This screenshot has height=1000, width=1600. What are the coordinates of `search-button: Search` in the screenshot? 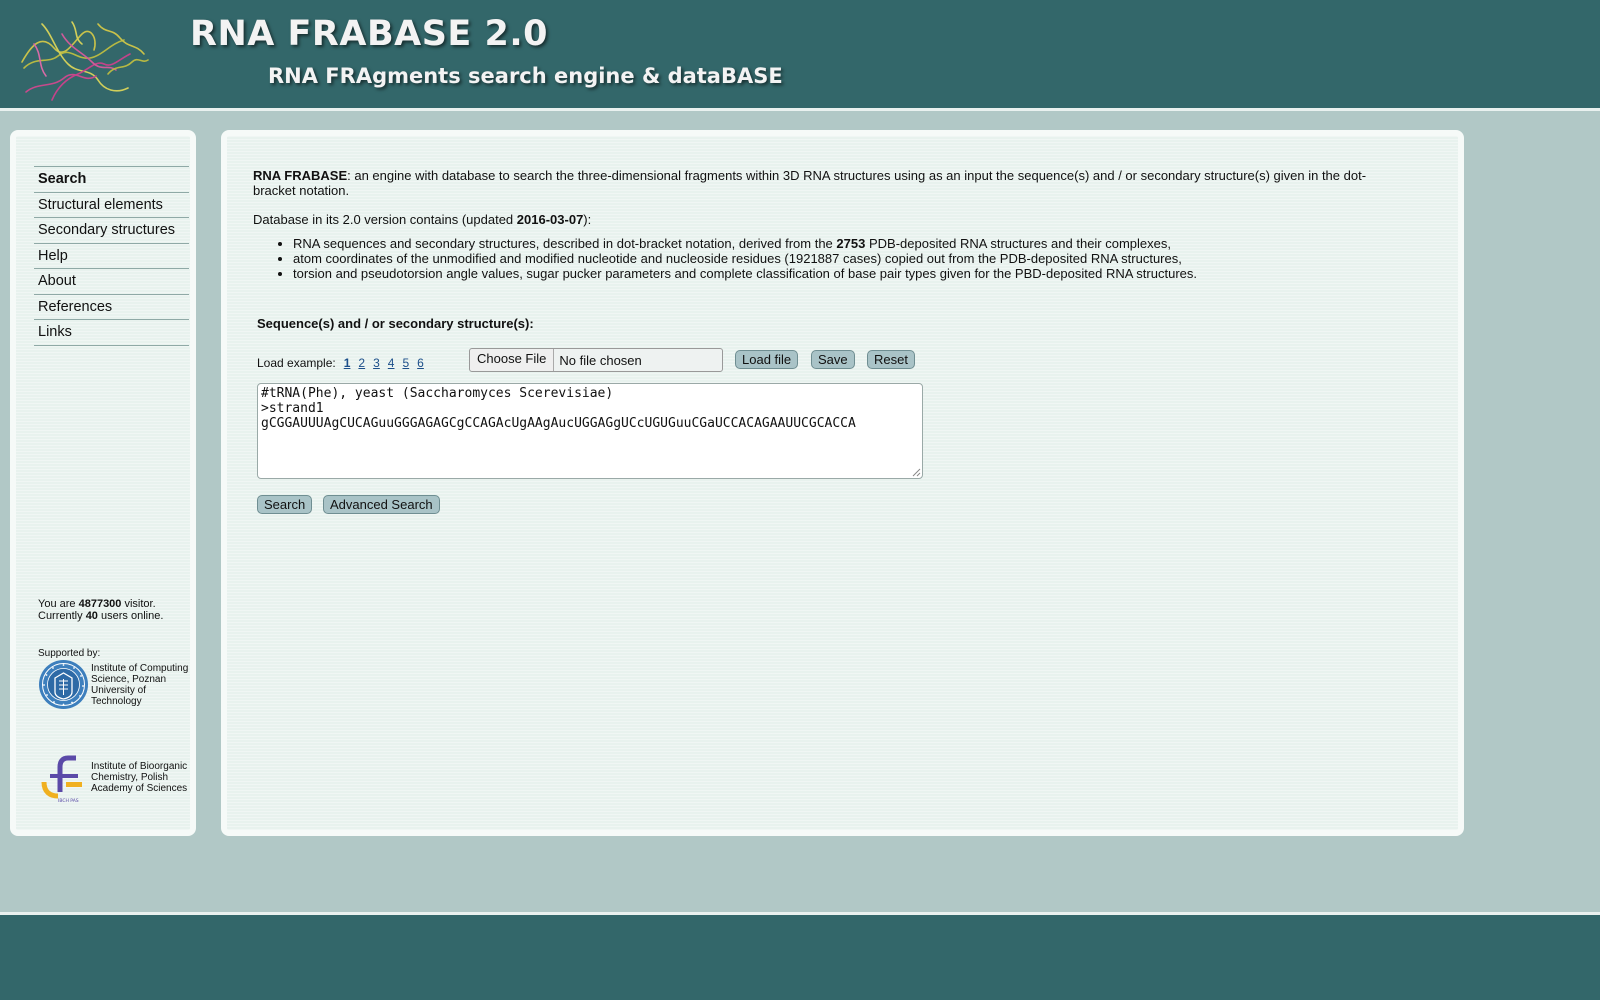 It's located at (285, 504).